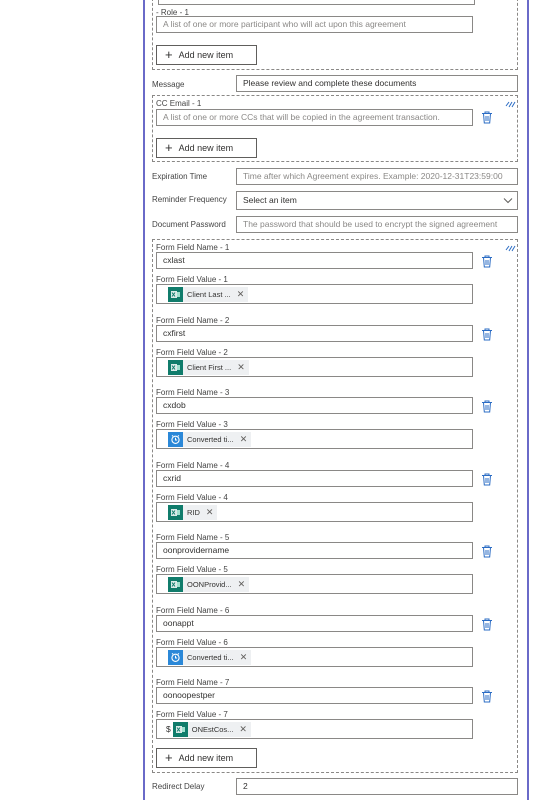 The height and width of the screenshot is (800, 540). What do you see at coordinates (192, 279) in the screenshot?
I see `form-field-value-label: Form Field Value - 1` at bounding box center [192, 279].